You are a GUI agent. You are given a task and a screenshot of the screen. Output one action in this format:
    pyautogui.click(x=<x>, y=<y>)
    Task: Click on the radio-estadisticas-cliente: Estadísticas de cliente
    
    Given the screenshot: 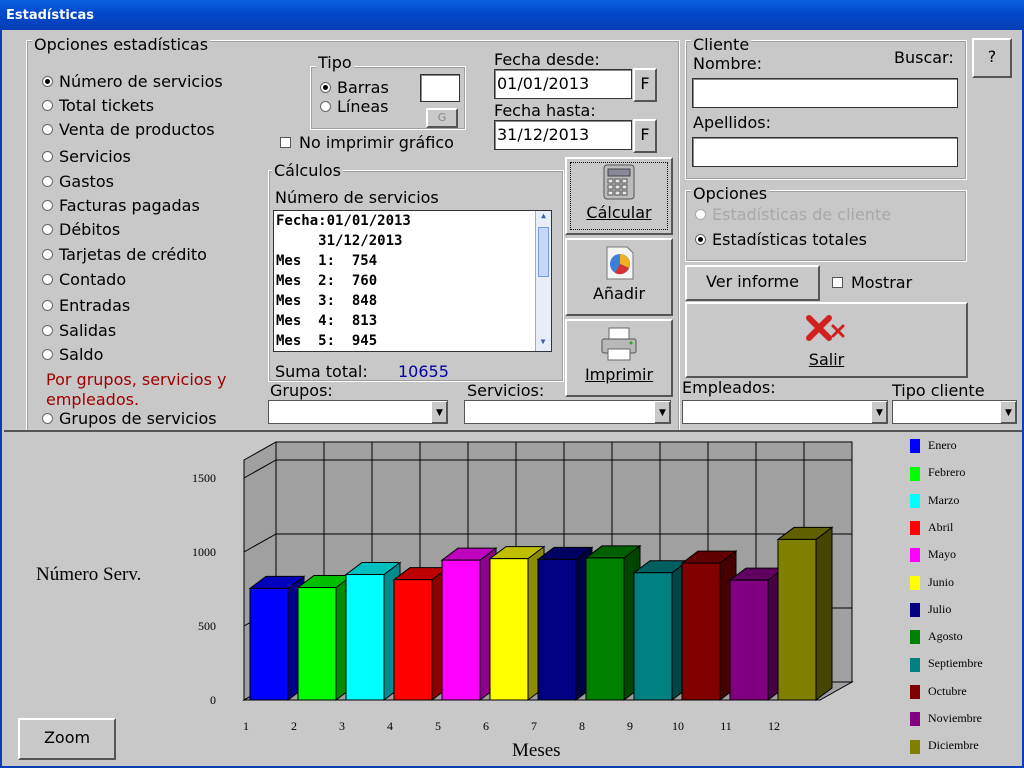 What is the action you would take?
    pyautogui.click(x=793, y=214)
    